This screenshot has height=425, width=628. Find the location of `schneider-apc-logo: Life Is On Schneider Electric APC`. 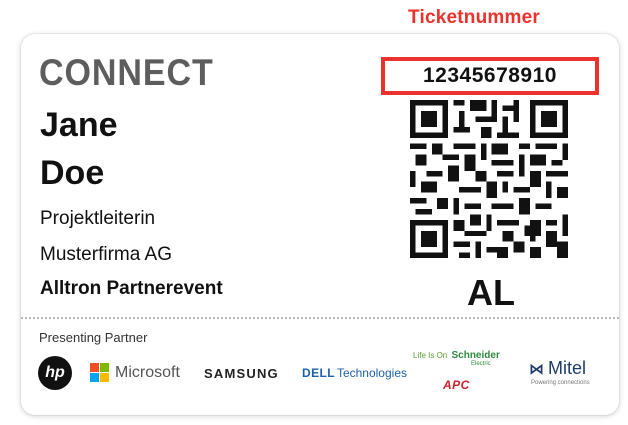

schneider-apc-logo: Life Is On Schneider Electric APC is located at coordinates (468, 378).